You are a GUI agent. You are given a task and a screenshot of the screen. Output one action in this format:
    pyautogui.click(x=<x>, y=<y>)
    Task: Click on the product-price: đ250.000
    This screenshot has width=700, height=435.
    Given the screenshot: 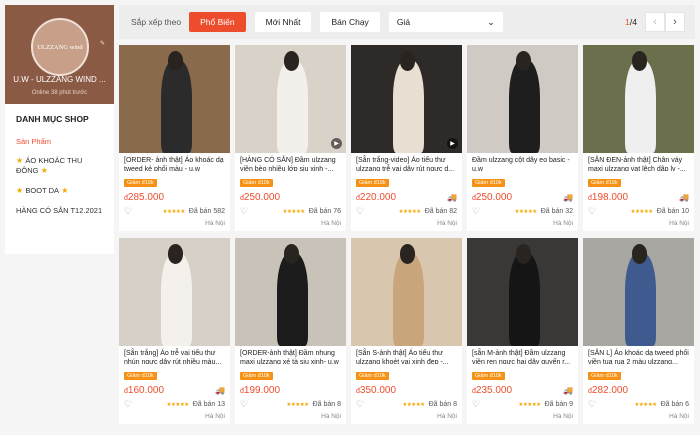 What is the action you would take?
    pyautogui.click(x=260, y=197)
    